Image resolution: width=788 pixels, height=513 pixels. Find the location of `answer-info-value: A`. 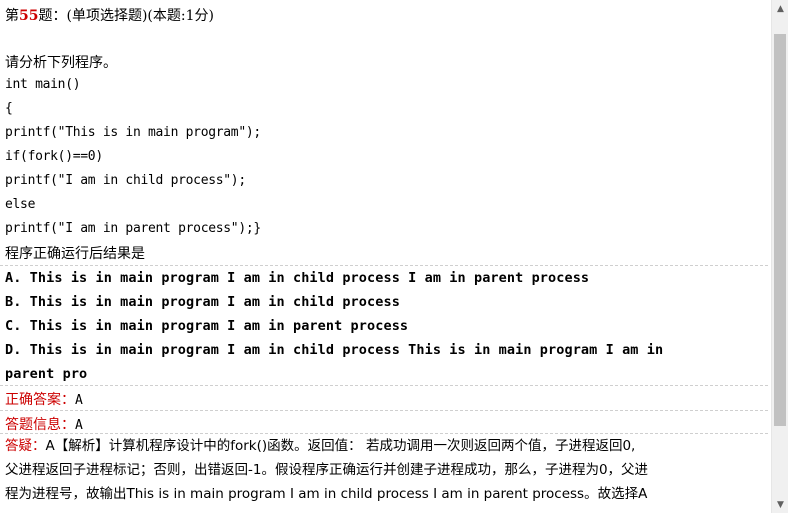

answer-info-value: A is located at coordinates (79, 425).